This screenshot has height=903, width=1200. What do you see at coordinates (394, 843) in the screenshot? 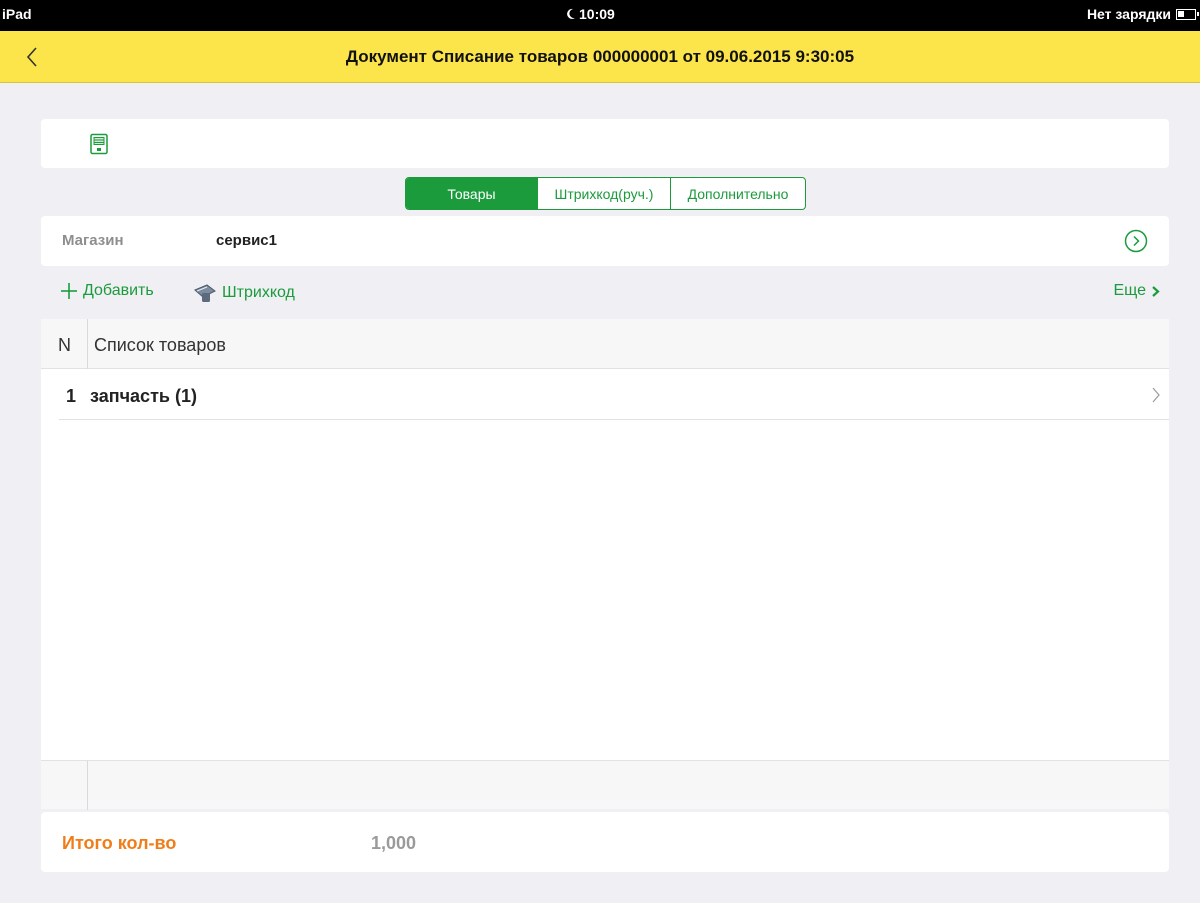
I see `total-value: 1,000` at bounding box center [394, 843].